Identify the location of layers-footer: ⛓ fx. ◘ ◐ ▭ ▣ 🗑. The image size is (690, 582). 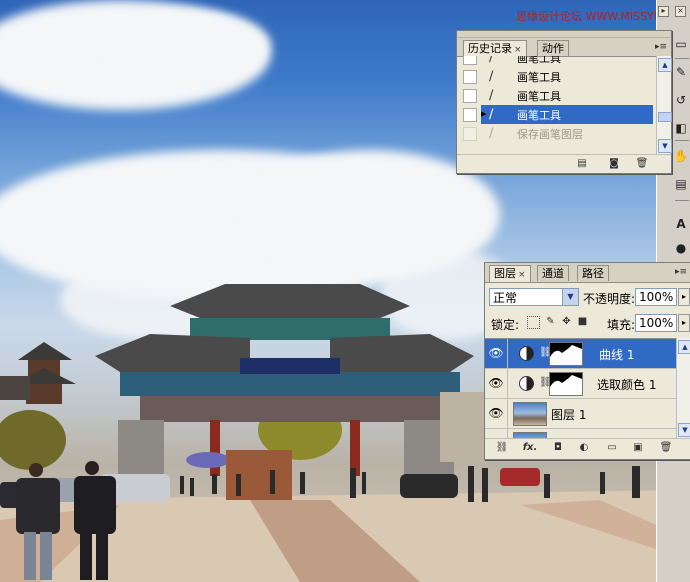
(587, 448).